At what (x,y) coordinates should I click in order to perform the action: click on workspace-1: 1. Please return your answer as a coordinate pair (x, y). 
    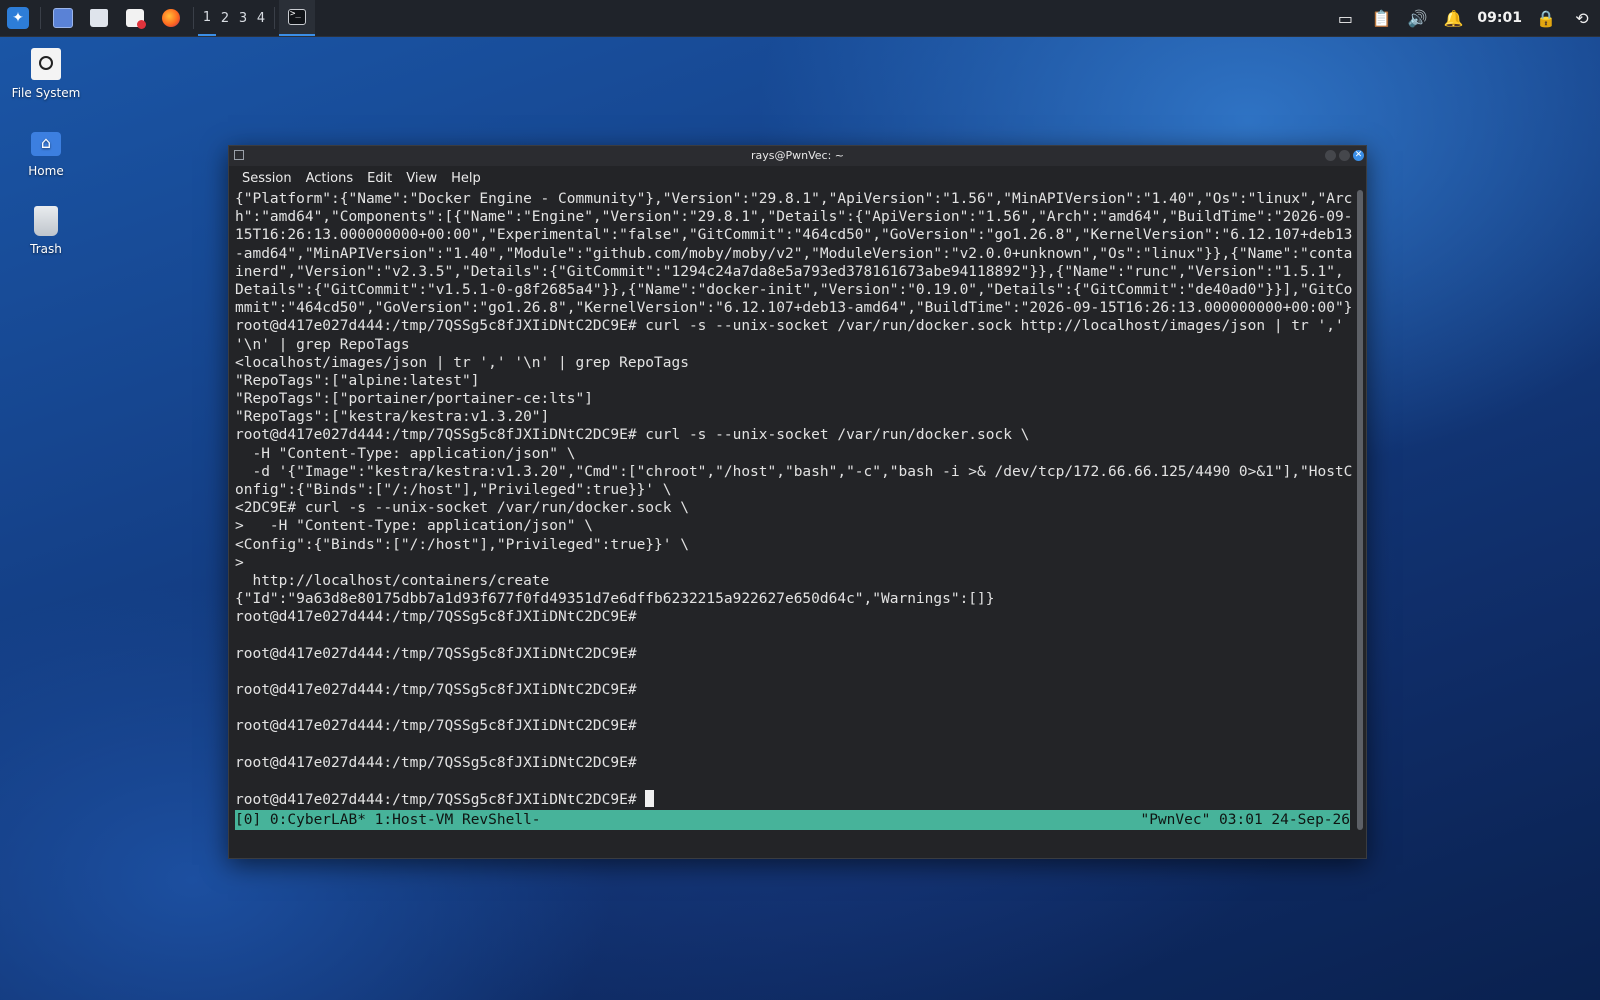
    Looking at the image, I should click on (207, 18).